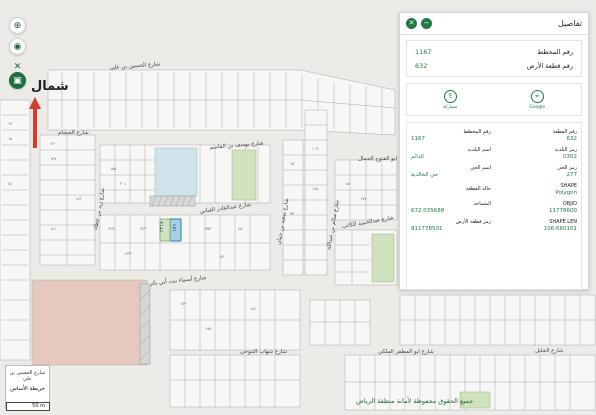 This screenshot has height=415, width=596. What do you see at coordinates (27, 376) in the screenshot?
I see `basemap-preview-text: شارع الحسين بن علي` at bounding box center [27, 376].